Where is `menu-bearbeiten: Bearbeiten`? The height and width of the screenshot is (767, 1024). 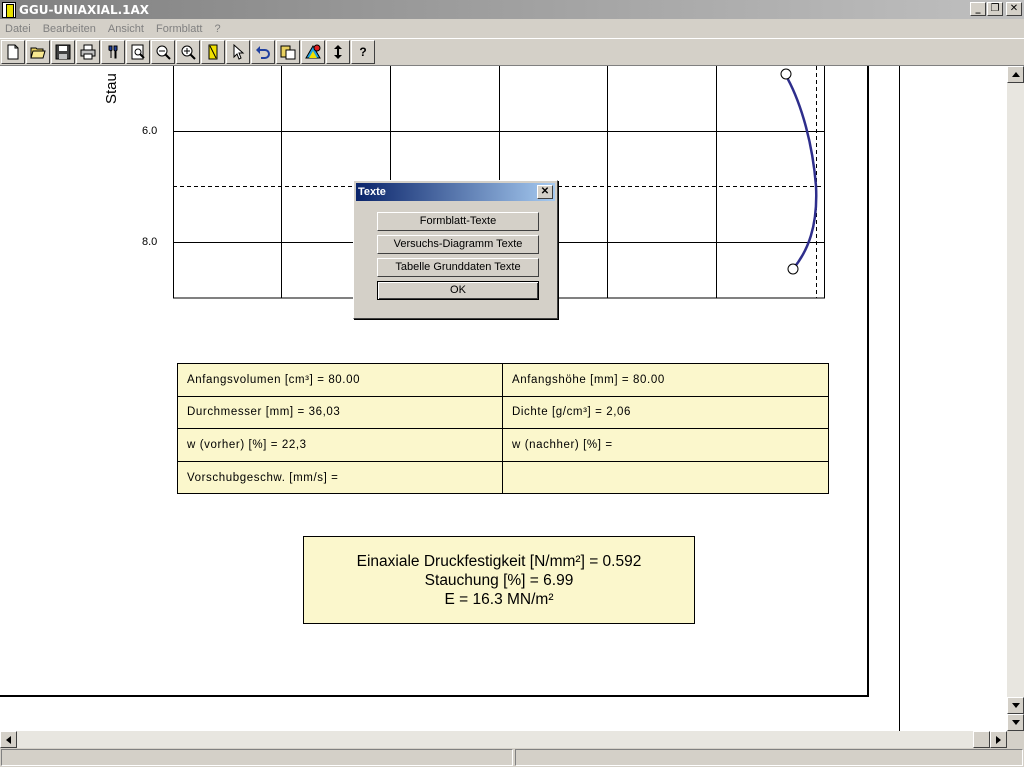 menu-bearbeiten: Bearbeiten is located at coordinates (69, 29).